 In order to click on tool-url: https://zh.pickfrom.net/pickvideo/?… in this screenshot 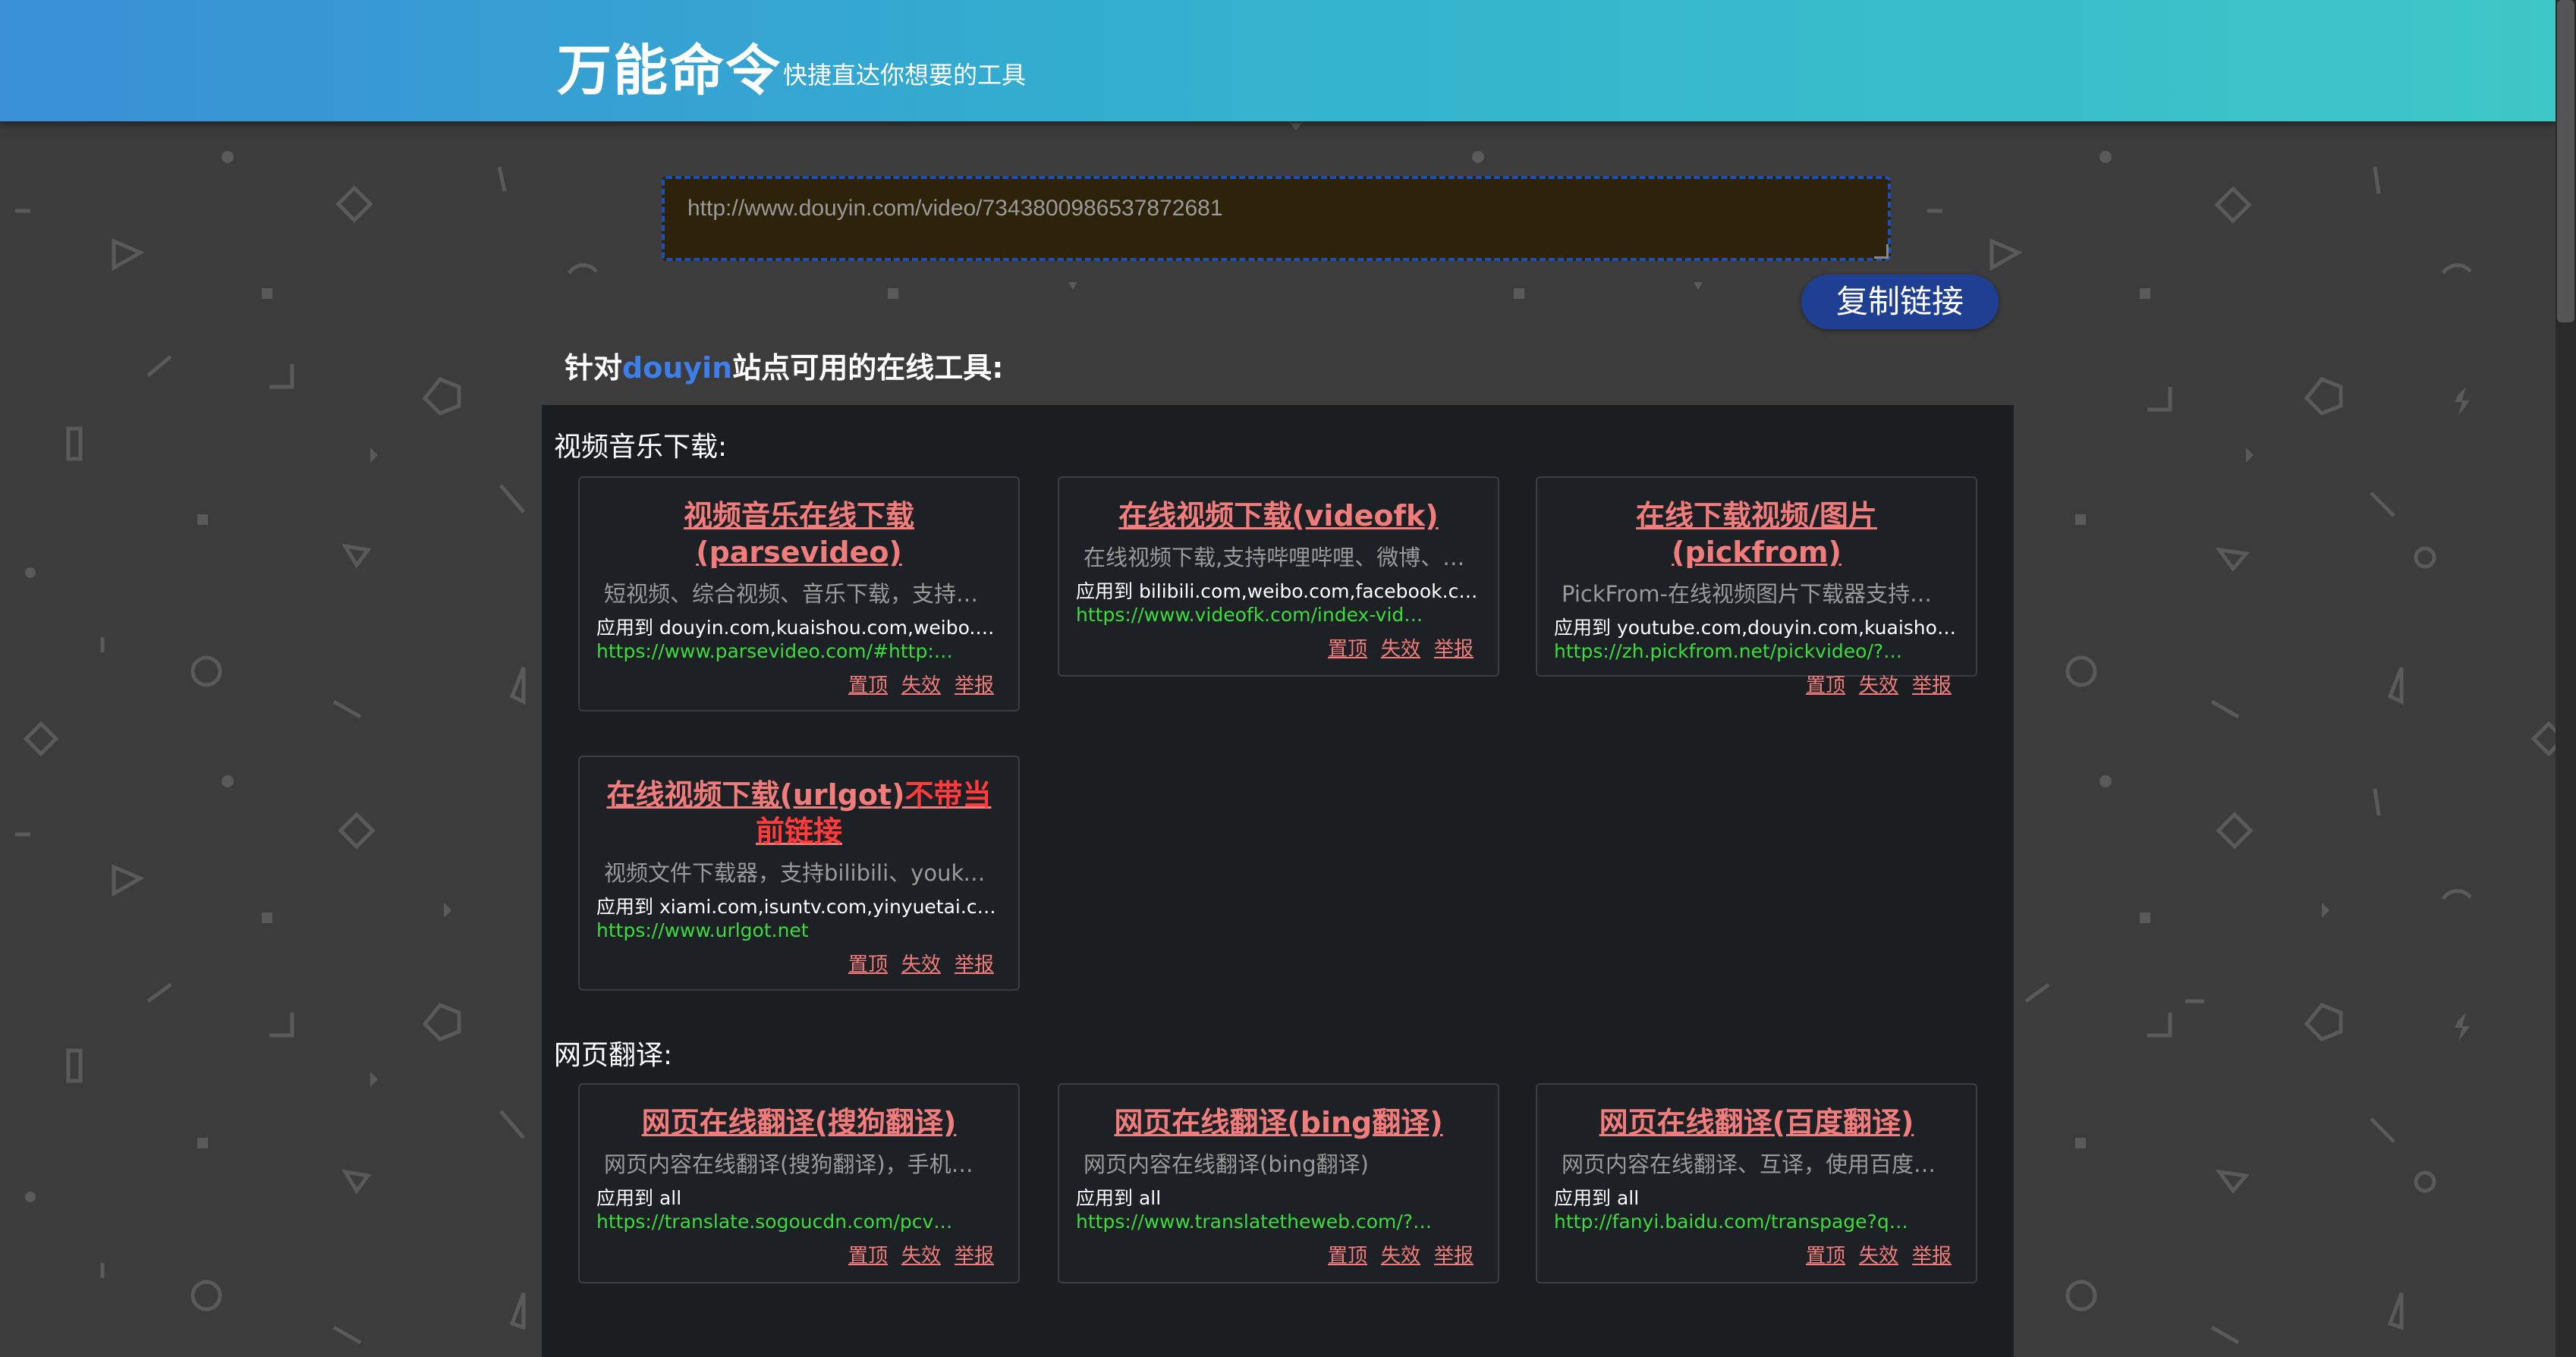, I will do `click(1756, 651)`.